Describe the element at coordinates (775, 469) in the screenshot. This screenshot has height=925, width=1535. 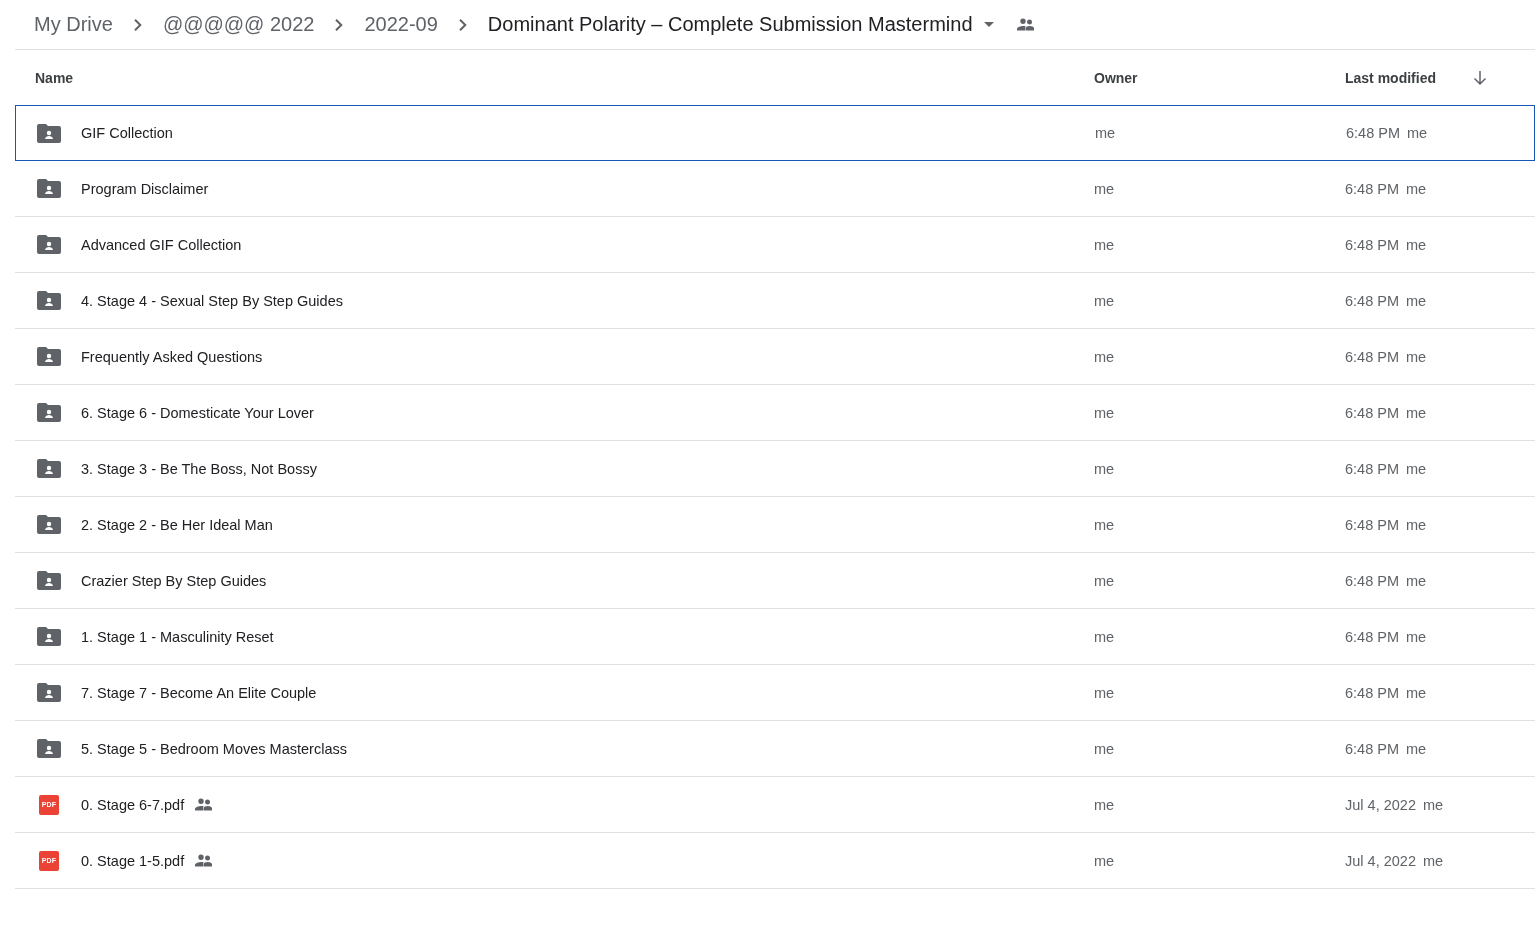
I see `file-row: 3. Stage 3 - Be The Boss, Not Bossy me 6:48 PM me` at that location.